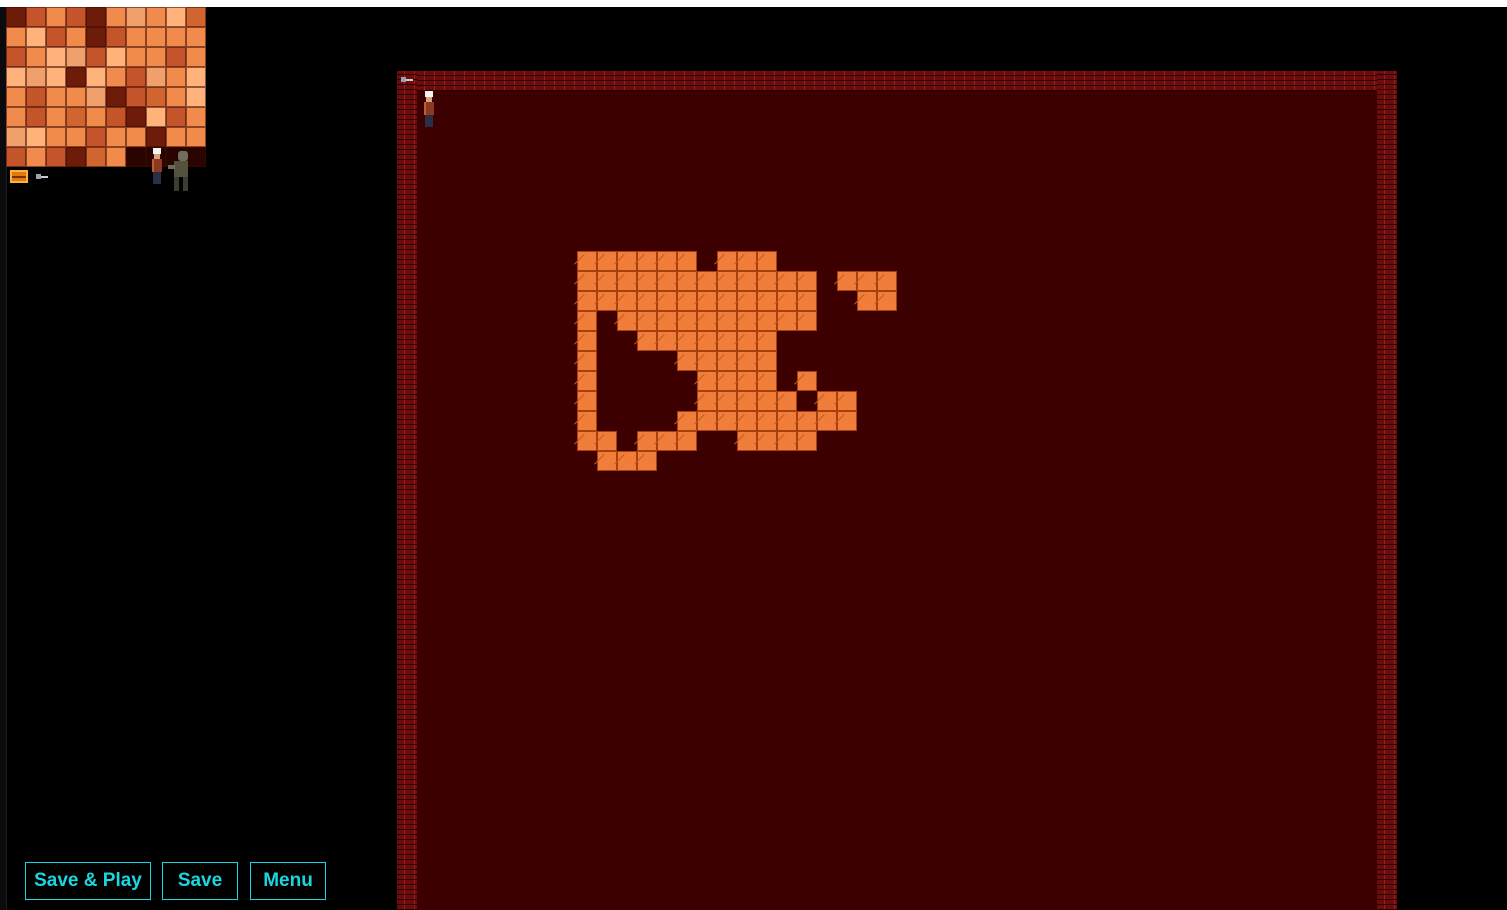 The width and height of the screenshot is (1507, 910). I want to click on map-hero-sprite, so click(429, 109).